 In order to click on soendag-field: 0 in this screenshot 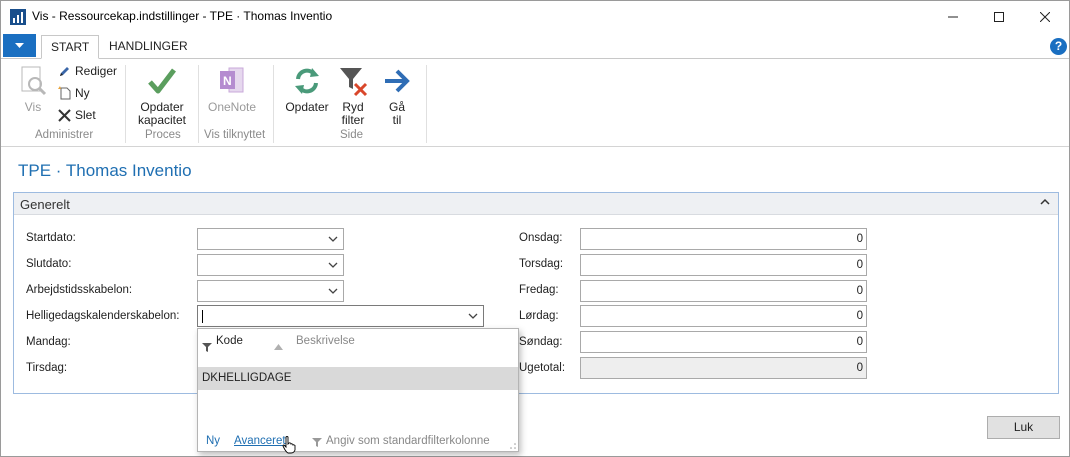, I will do `click(723, 342)`.